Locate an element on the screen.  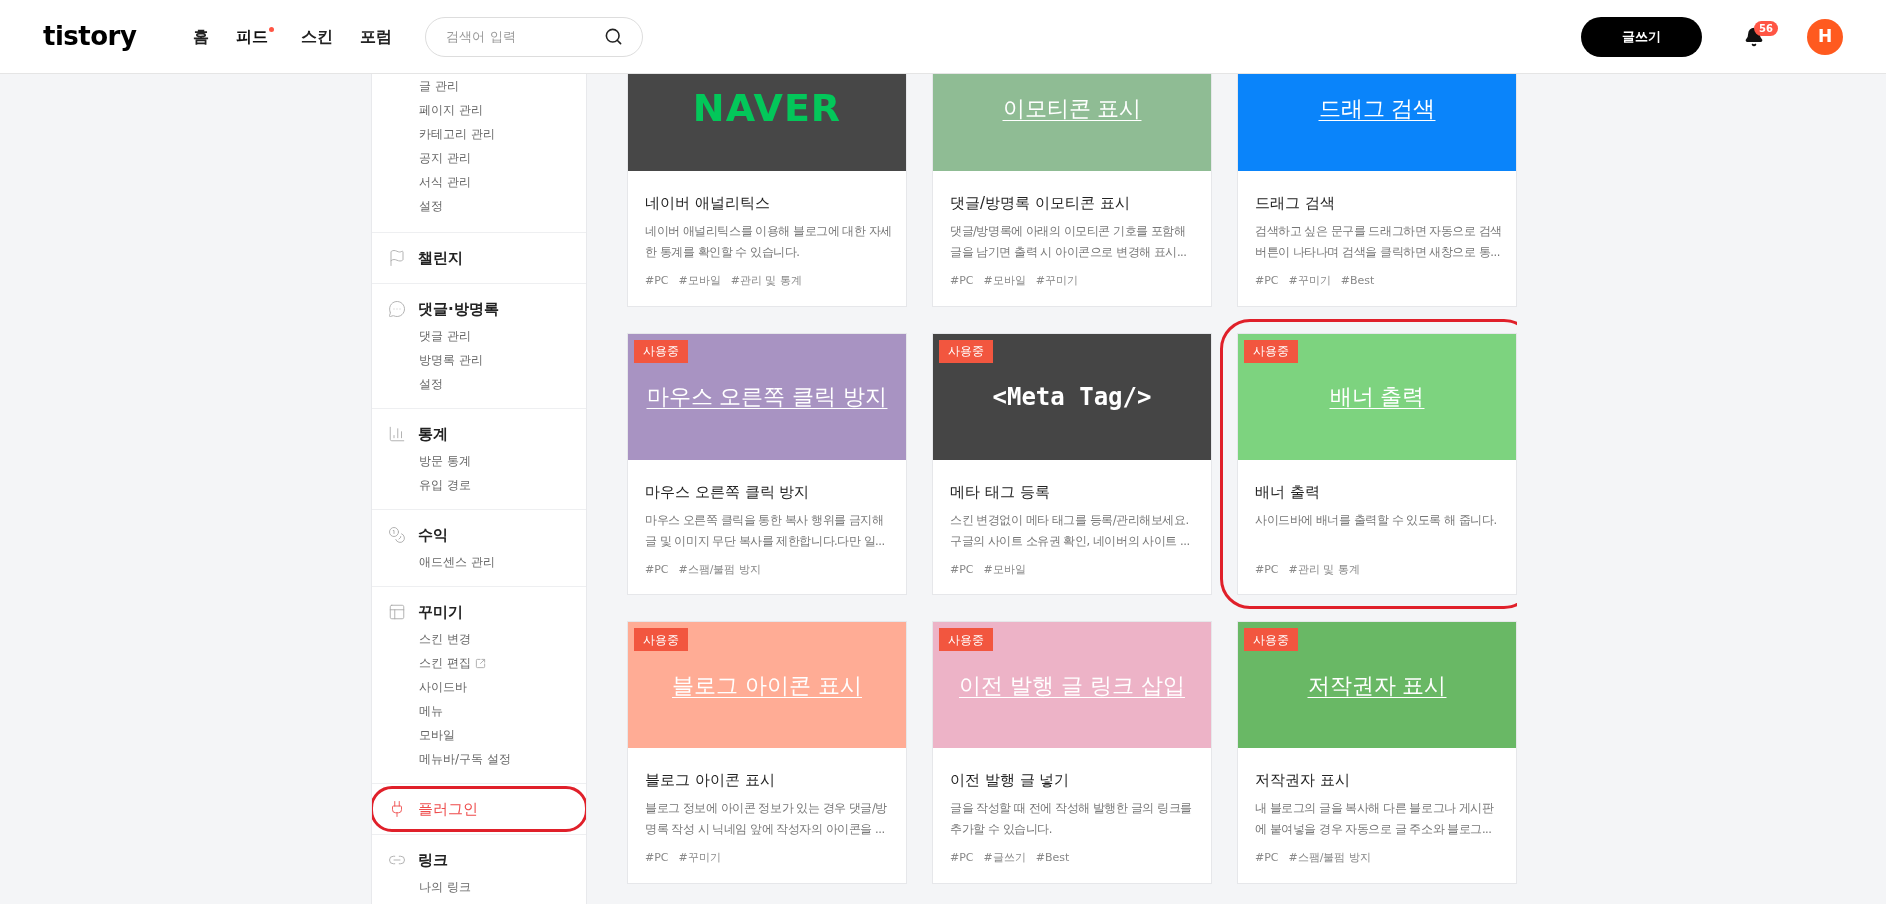
sidebar-item: 방명록 관리 is located at coordinates (451, 360).